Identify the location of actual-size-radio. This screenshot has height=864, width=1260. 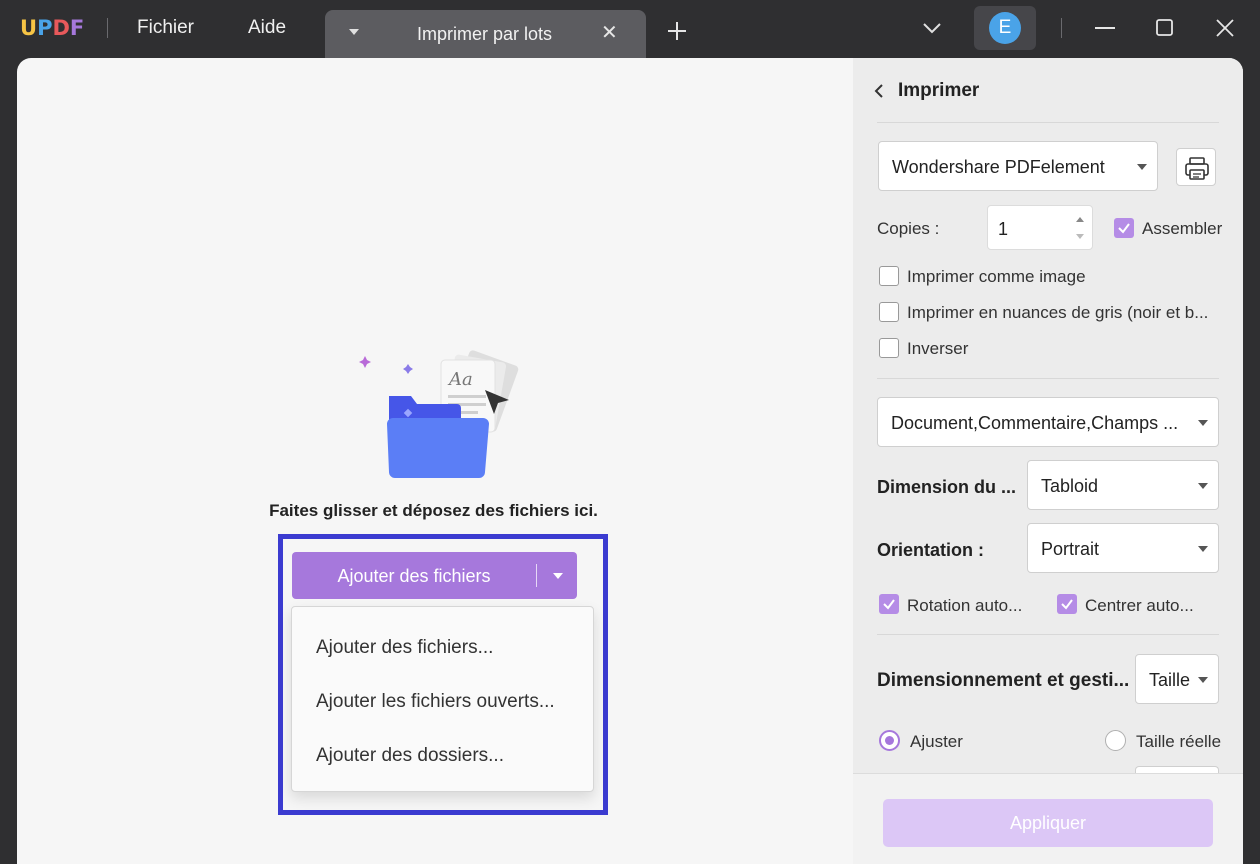
(1115, 740).